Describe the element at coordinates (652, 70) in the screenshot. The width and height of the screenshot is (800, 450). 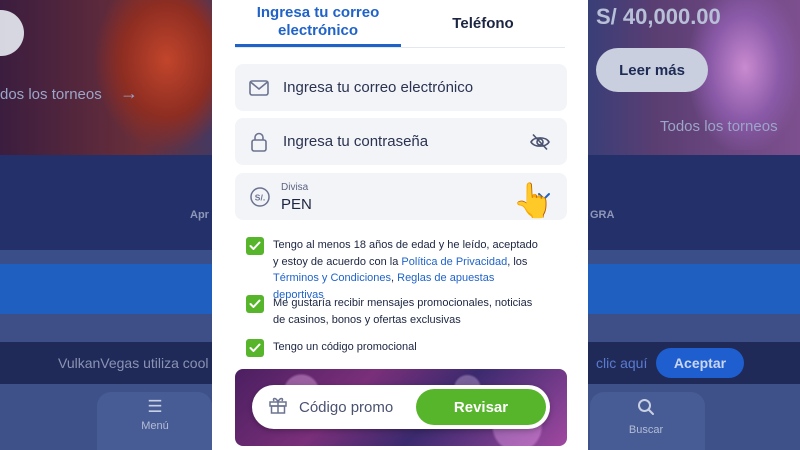
I see `read-more-button: Leer más` at that location.